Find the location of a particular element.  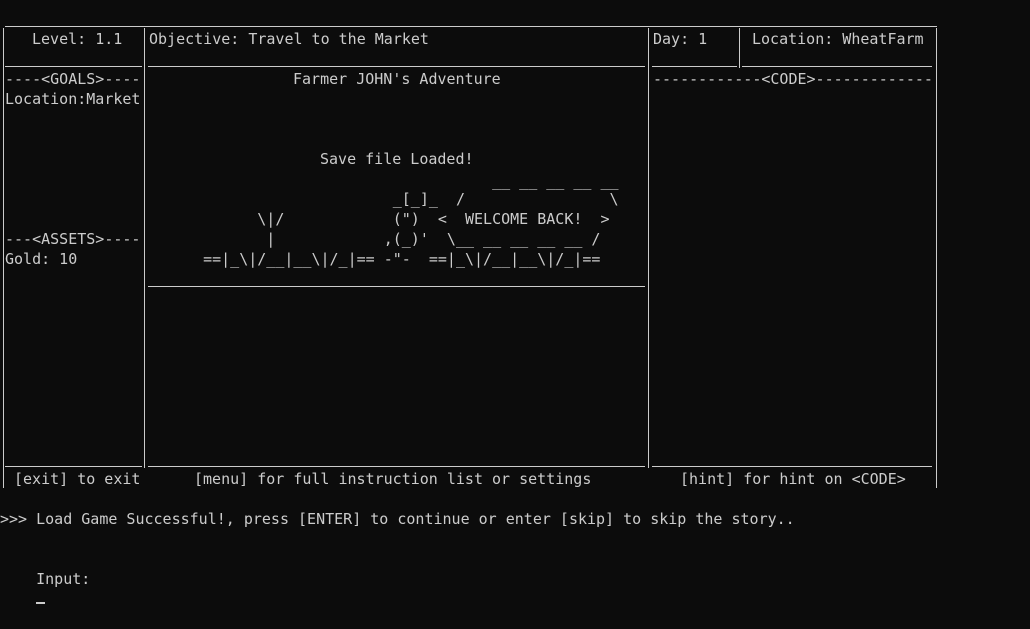

input-prompt: Input: is located at coordinates (45, 576).